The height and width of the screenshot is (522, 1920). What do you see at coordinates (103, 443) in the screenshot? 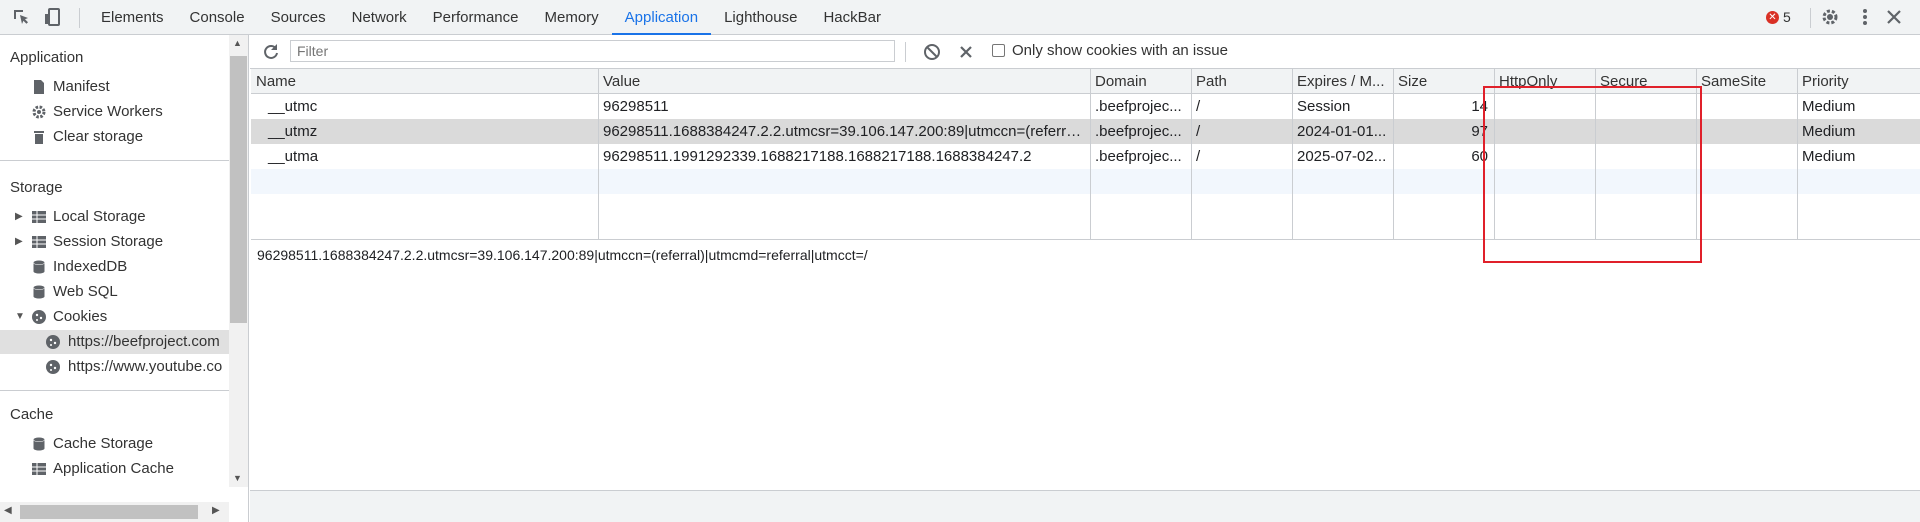
I see `sidebar-item-label: Cache Storage` at bounding box center [103, 443].